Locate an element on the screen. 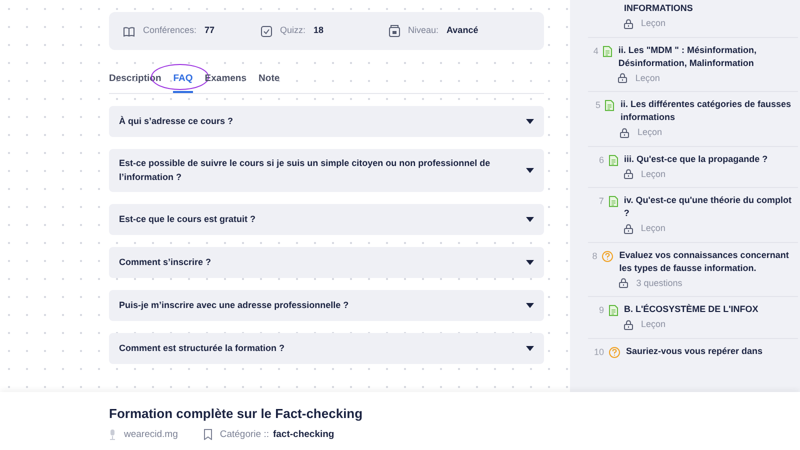 The height and width of the screenshot is (450, 800). faq-item: Puis-je m’inscrire avec une adresse professionnelle ? is located at coordinates (326, 305).